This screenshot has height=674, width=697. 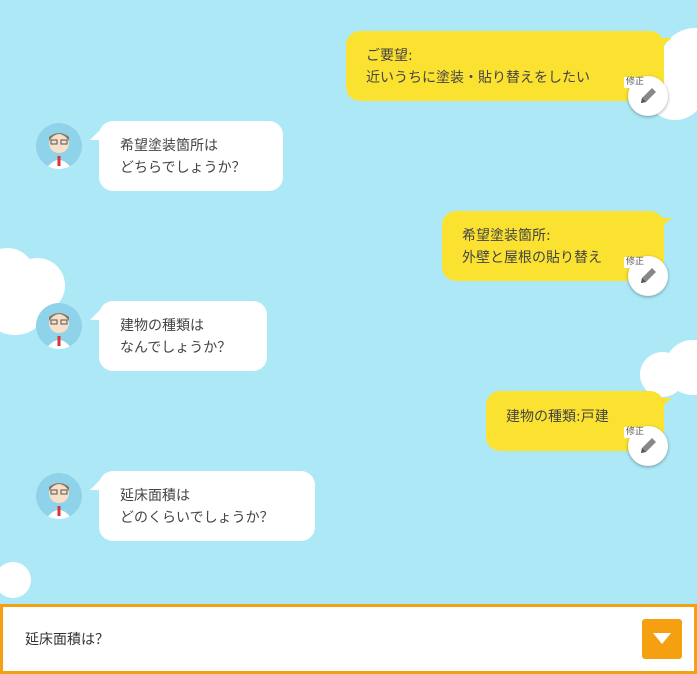 I want to click on bot-message: 希望塗装箇所は どちらでしょうか？, so click(x=191, y=156).